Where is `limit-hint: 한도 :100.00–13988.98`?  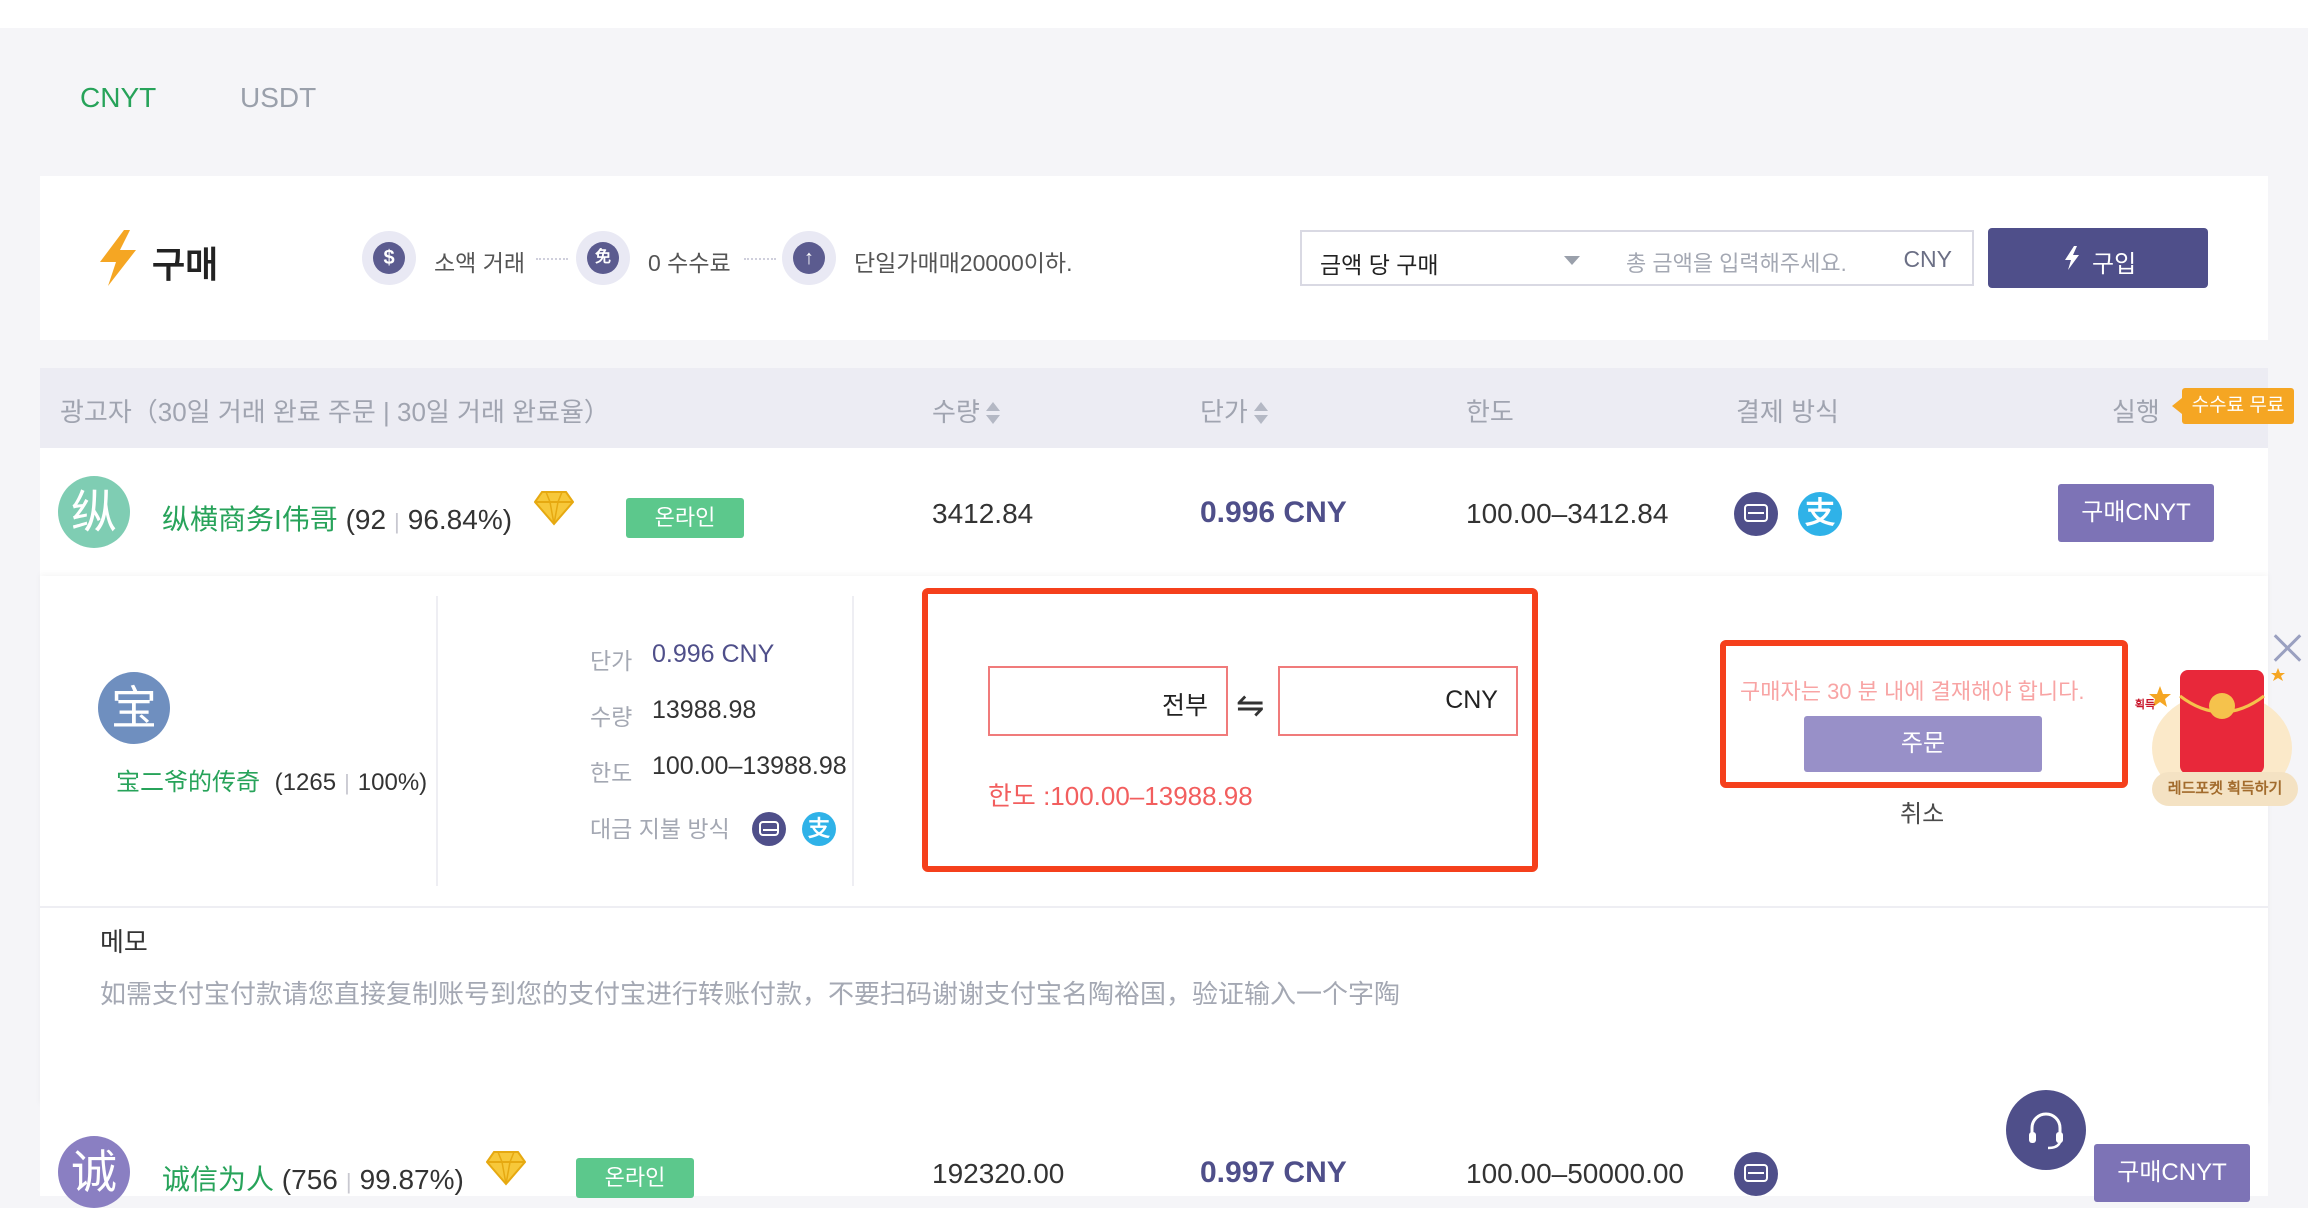
limit-hint: 한도 :100.00–13988.98 is located at coordinates (1120, 796).